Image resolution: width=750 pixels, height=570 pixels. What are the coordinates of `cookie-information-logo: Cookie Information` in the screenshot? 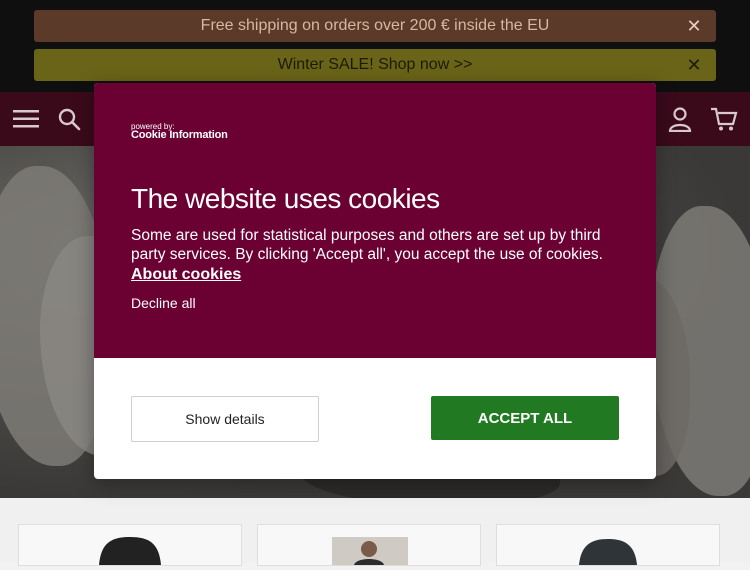 It's located at (179, 135).